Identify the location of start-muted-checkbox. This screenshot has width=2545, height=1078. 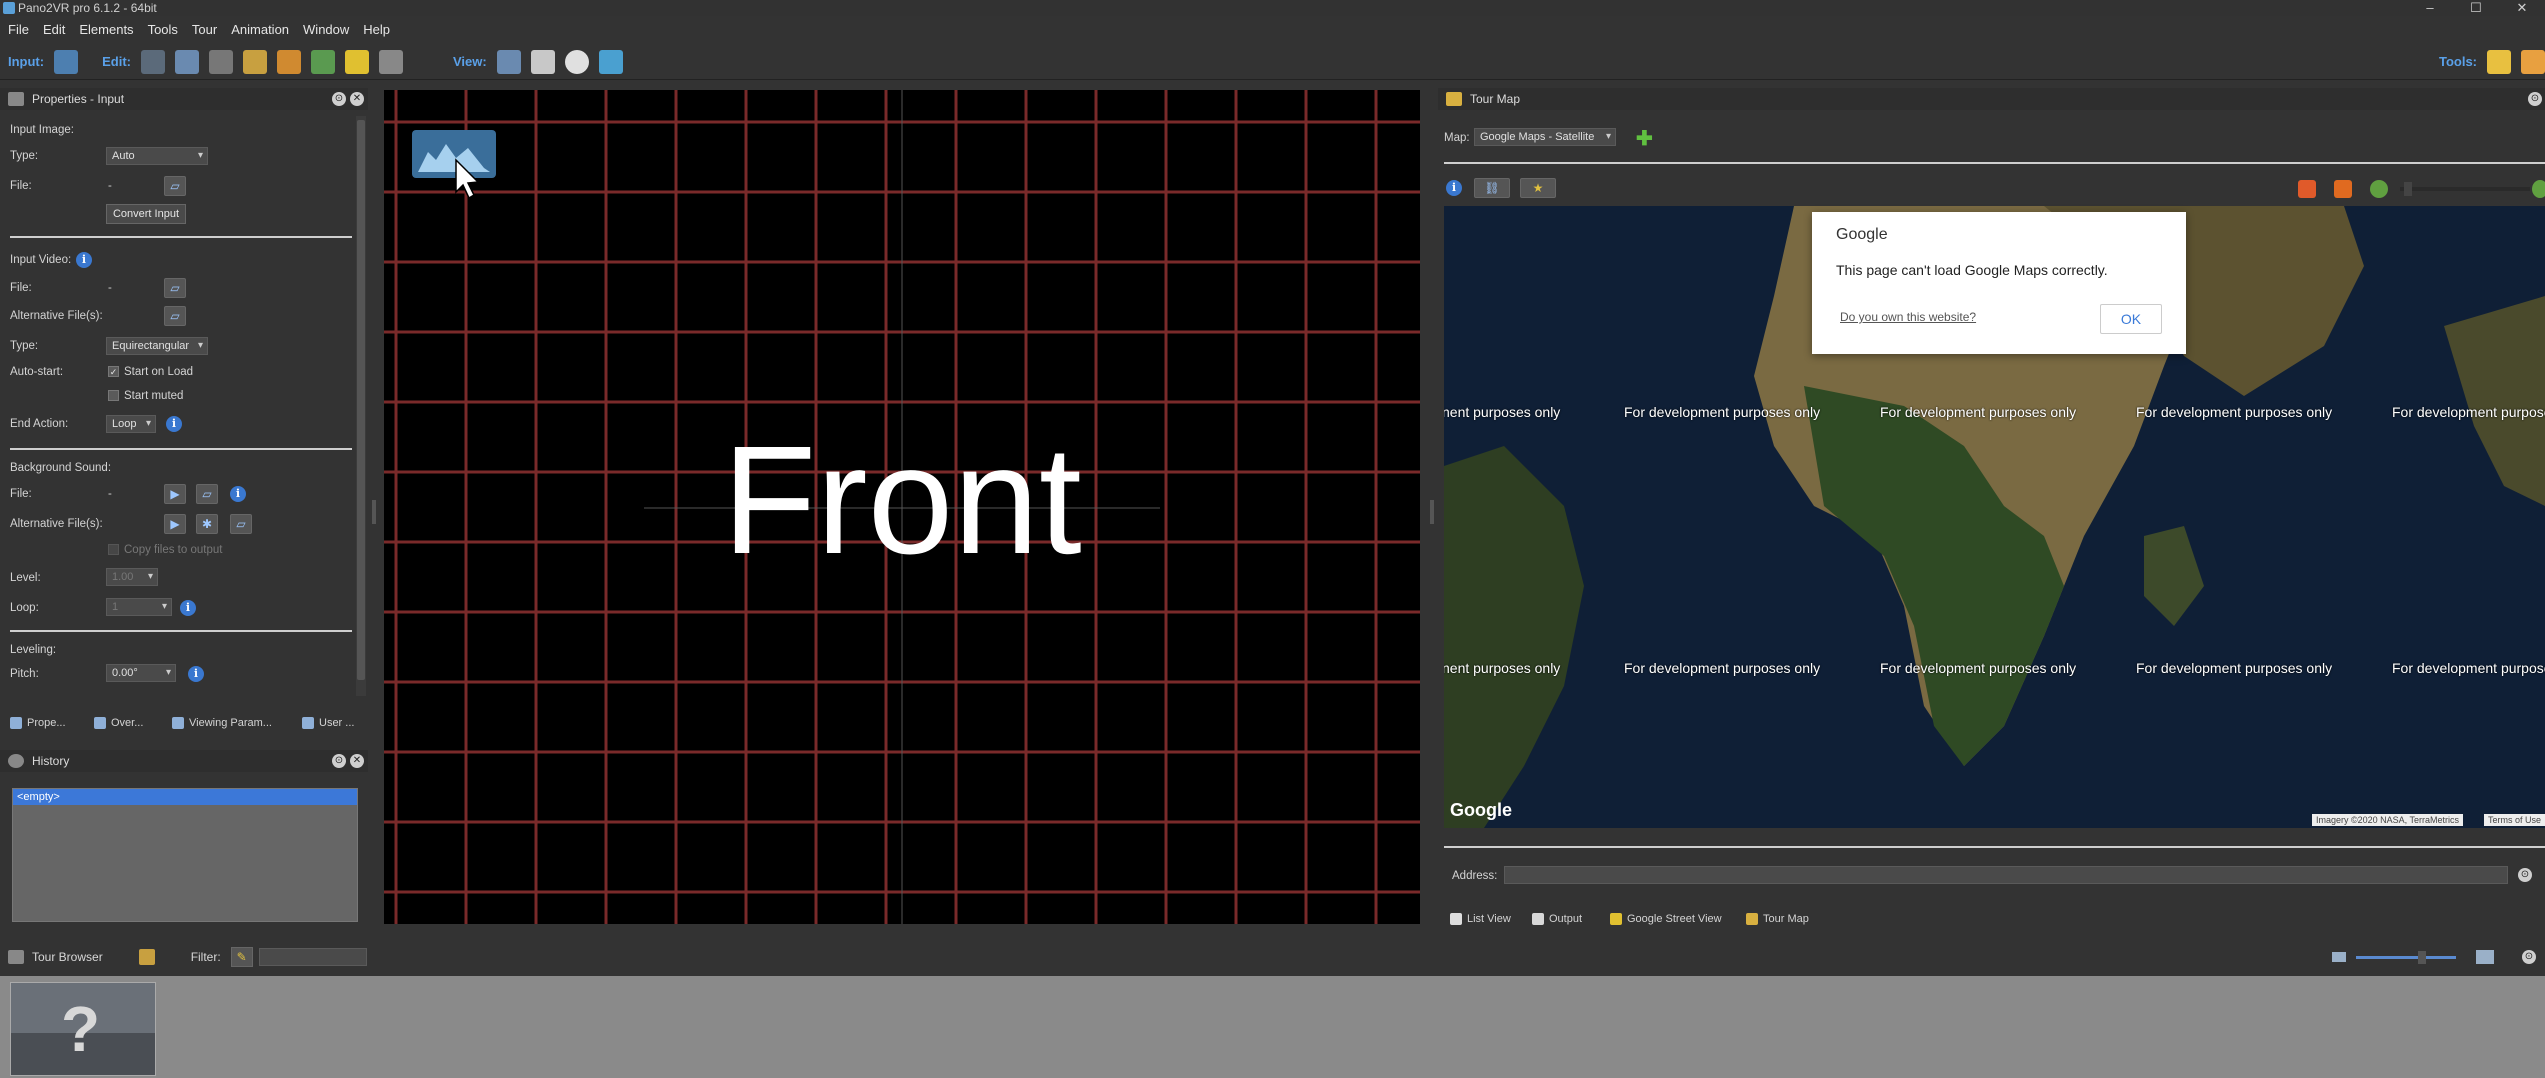
(113, 395).